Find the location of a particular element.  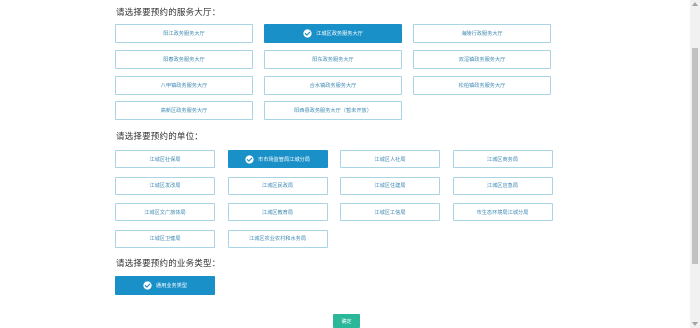

unit-option: 江城区住建局 is located at coordinates (390, 185).